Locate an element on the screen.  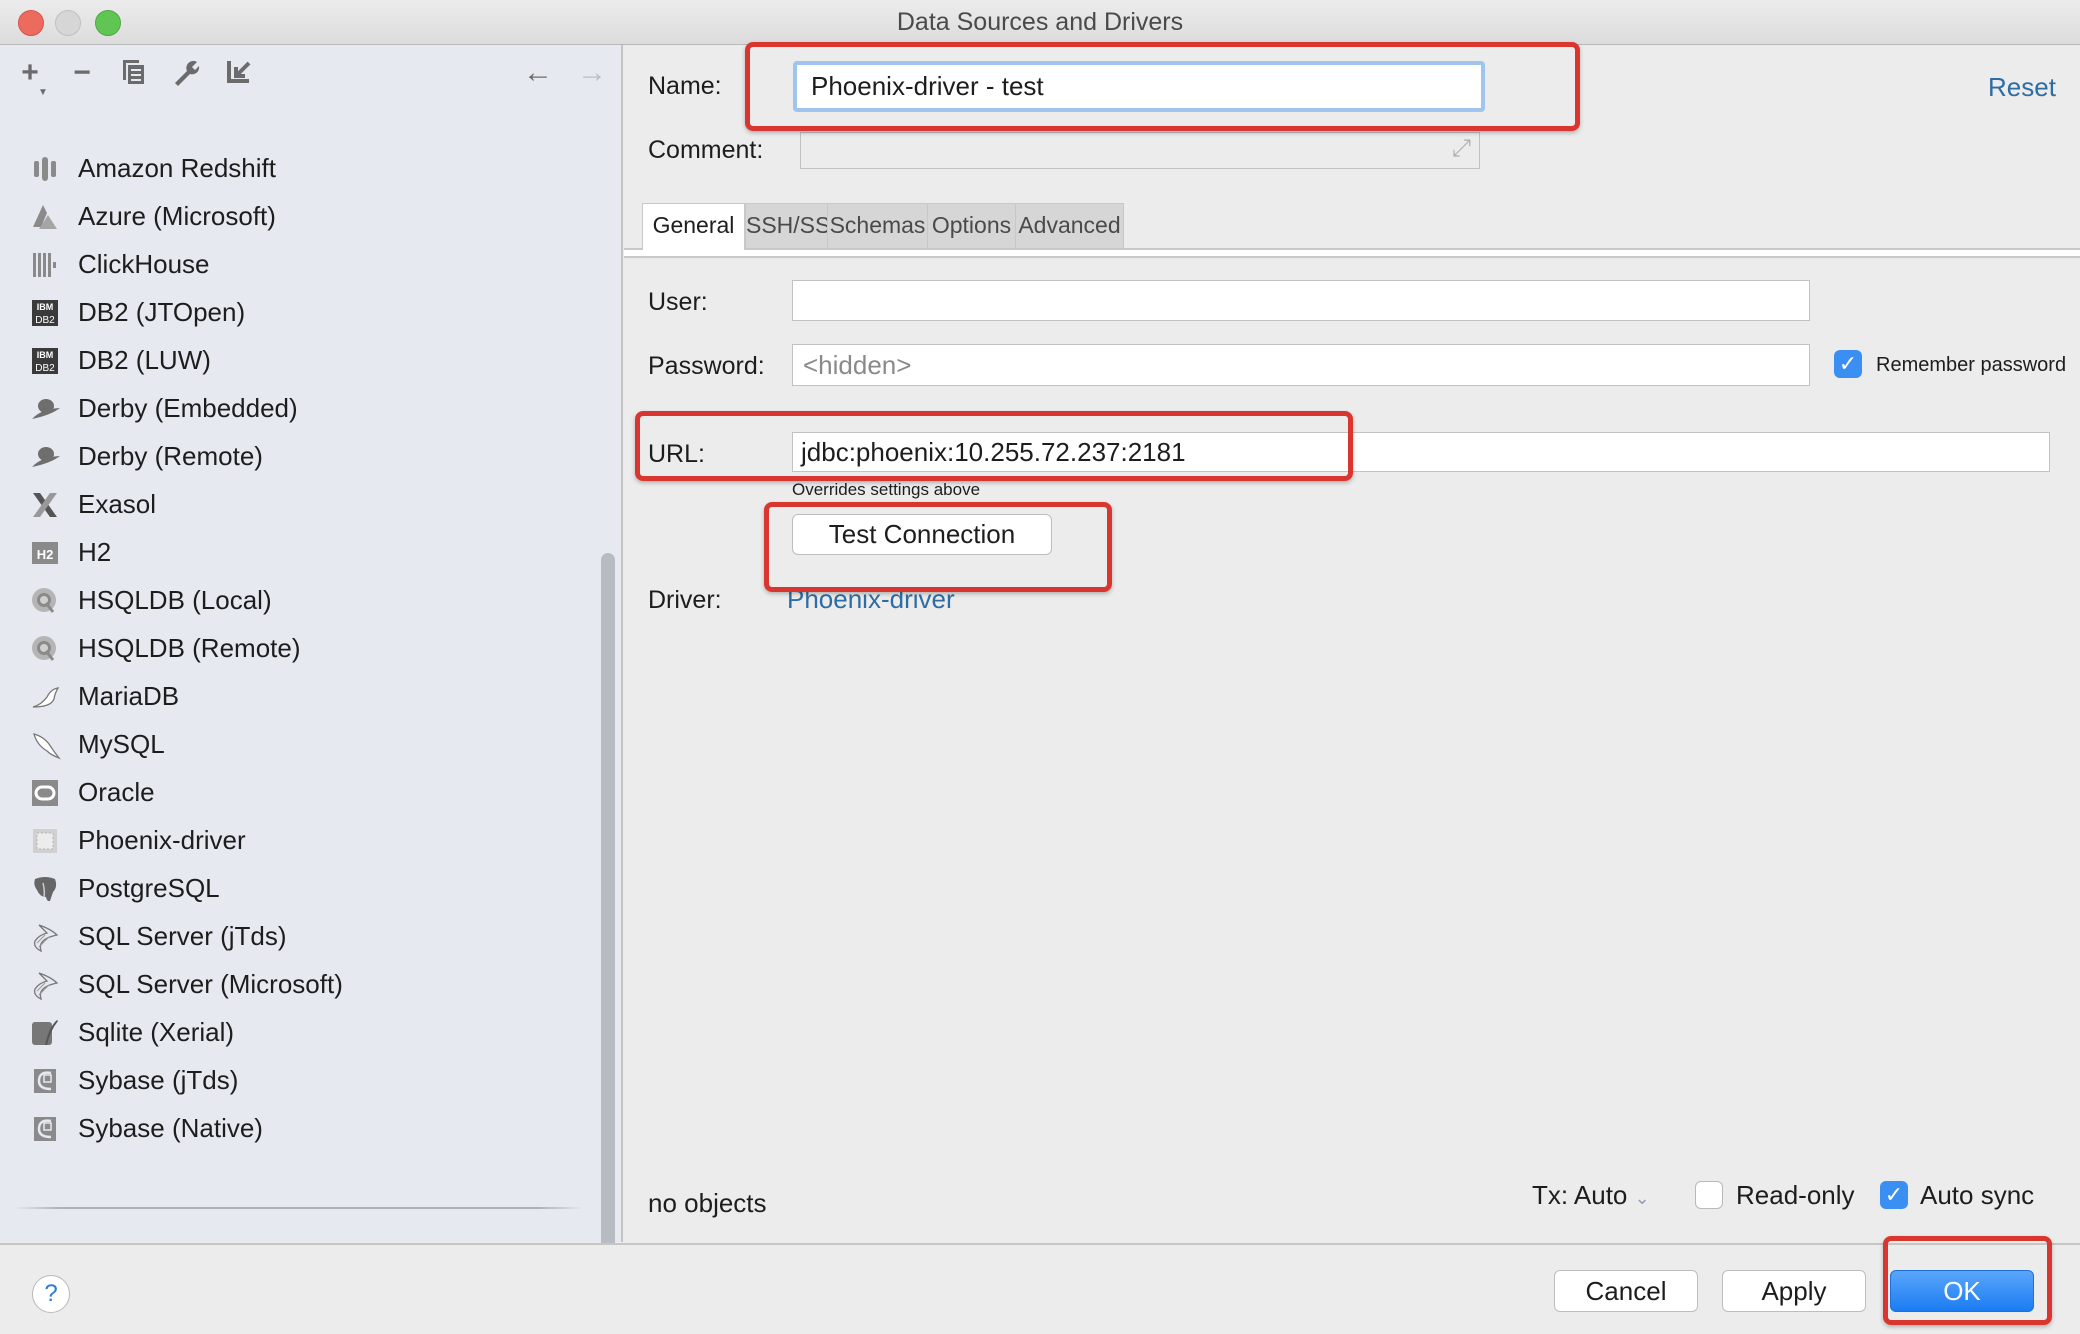
window-title: Data Sources and Drivers is located at coordinates (1040, 22).